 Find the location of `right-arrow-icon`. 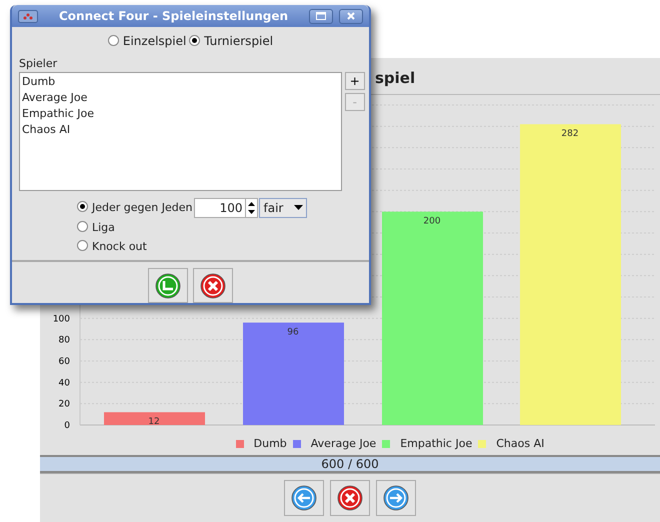

right-arrow-icon is located at coordinates (396, 498).